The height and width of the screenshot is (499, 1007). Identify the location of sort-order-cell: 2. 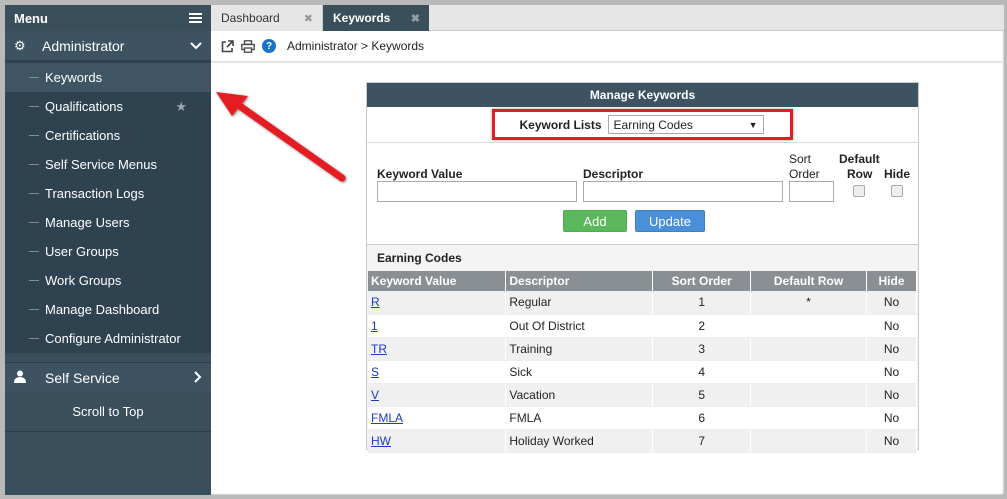
(702, 326).